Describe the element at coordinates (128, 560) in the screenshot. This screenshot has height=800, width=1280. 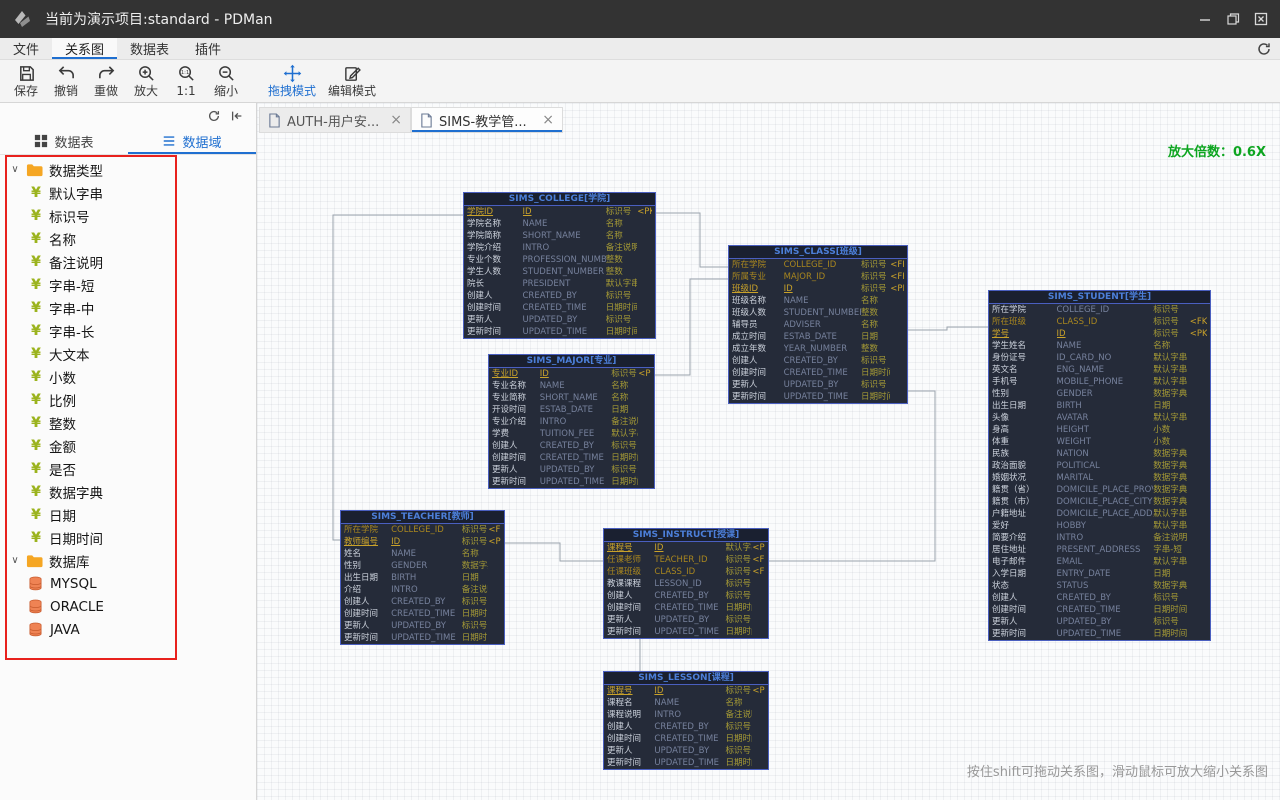
I see `tree-folder: ∨ 数据库` at that location.